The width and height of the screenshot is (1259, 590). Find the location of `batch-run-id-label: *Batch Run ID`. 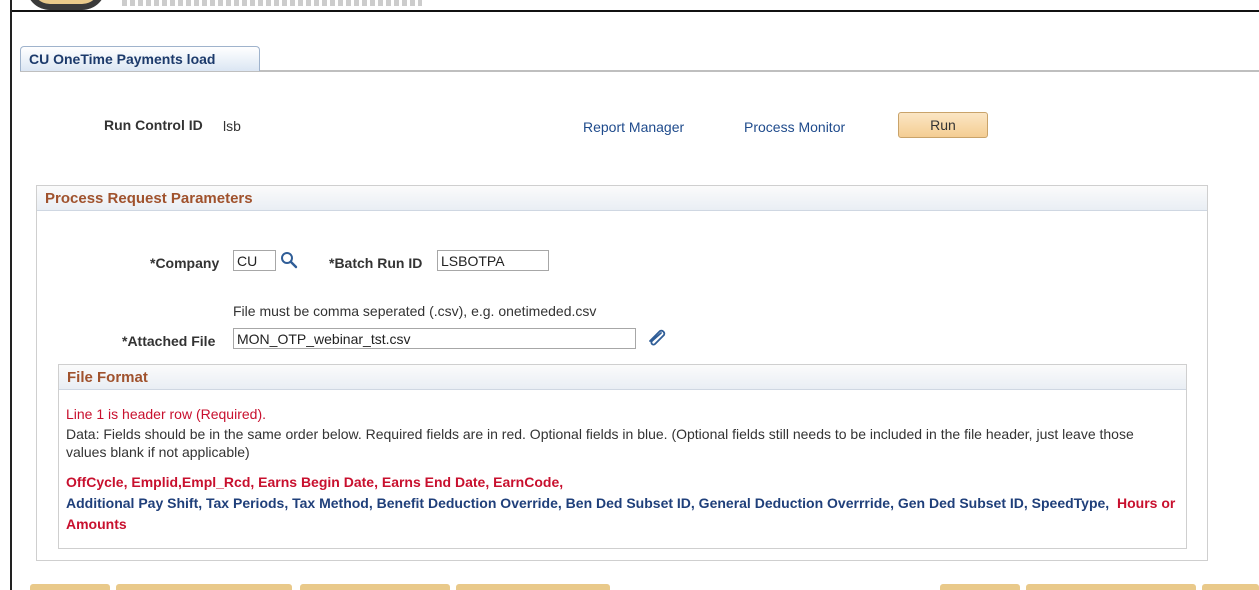

batch-run-id-label: *Batch Run ID is located at coordinates (376, 263).